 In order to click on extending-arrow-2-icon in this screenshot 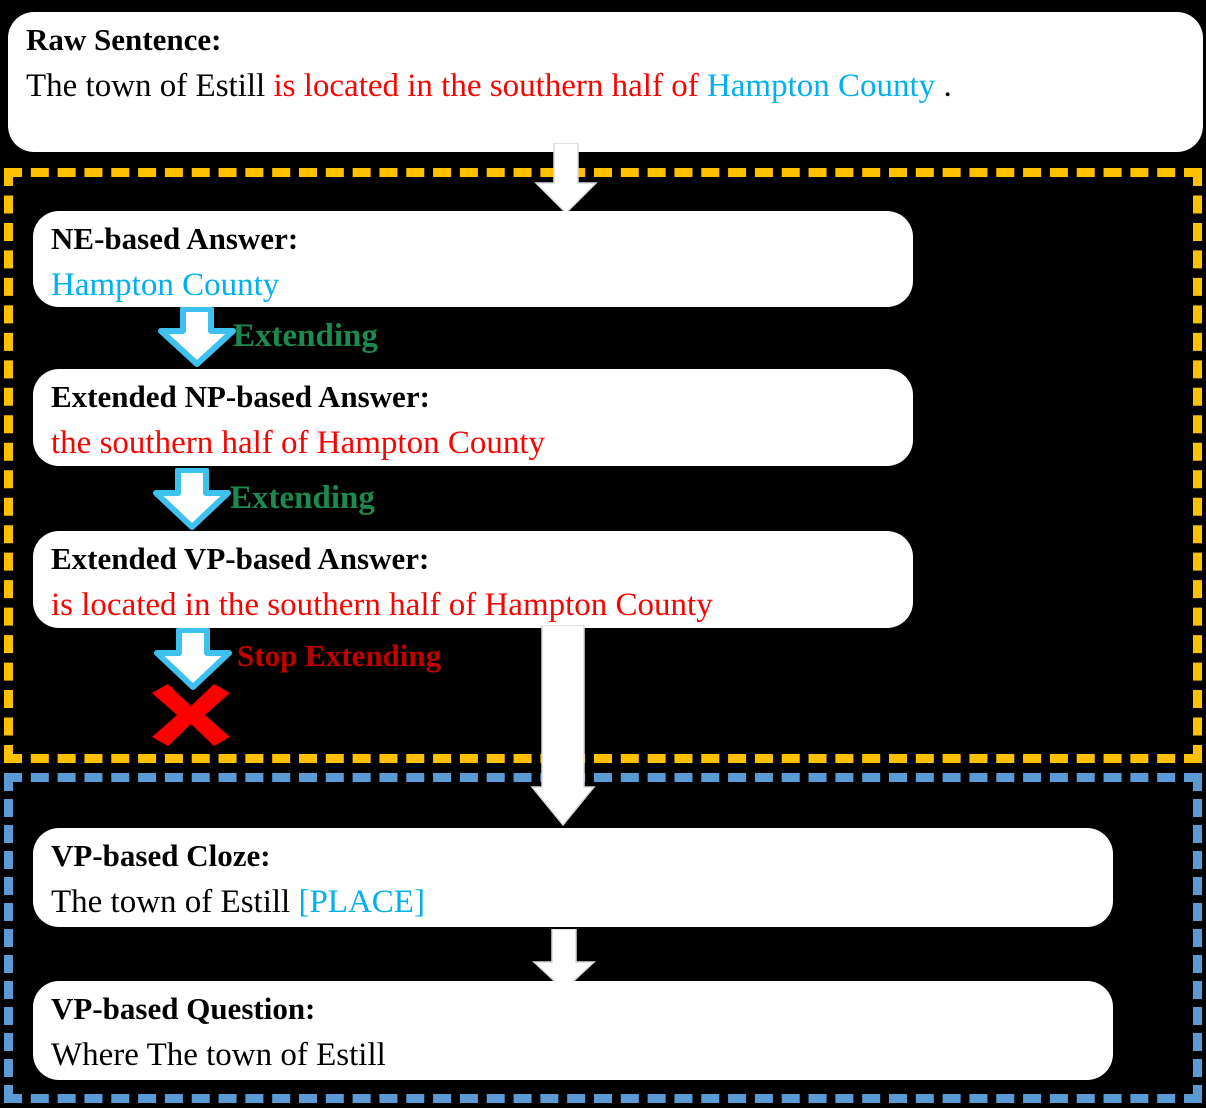, I will do `click(192, 499)`.